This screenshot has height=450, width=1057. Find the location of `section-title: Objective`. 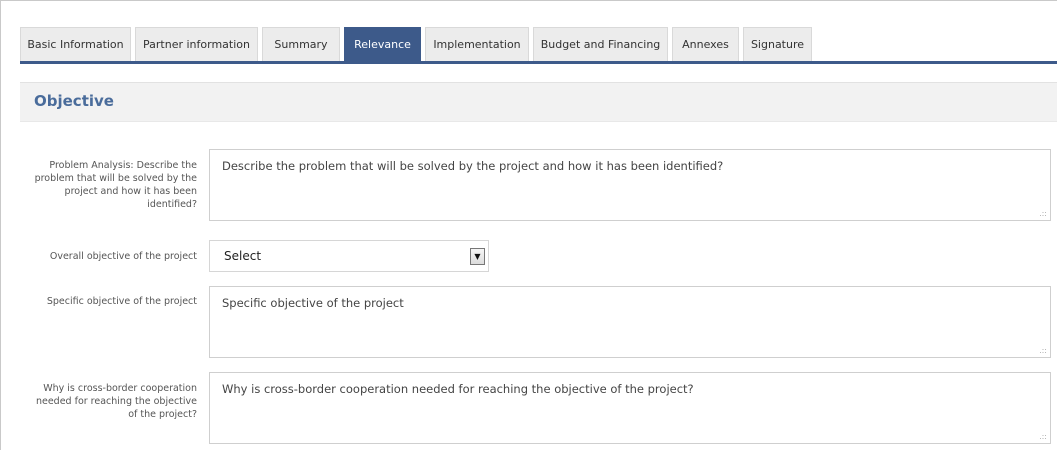

section-title: Objective is located at coordinates (74, 101).